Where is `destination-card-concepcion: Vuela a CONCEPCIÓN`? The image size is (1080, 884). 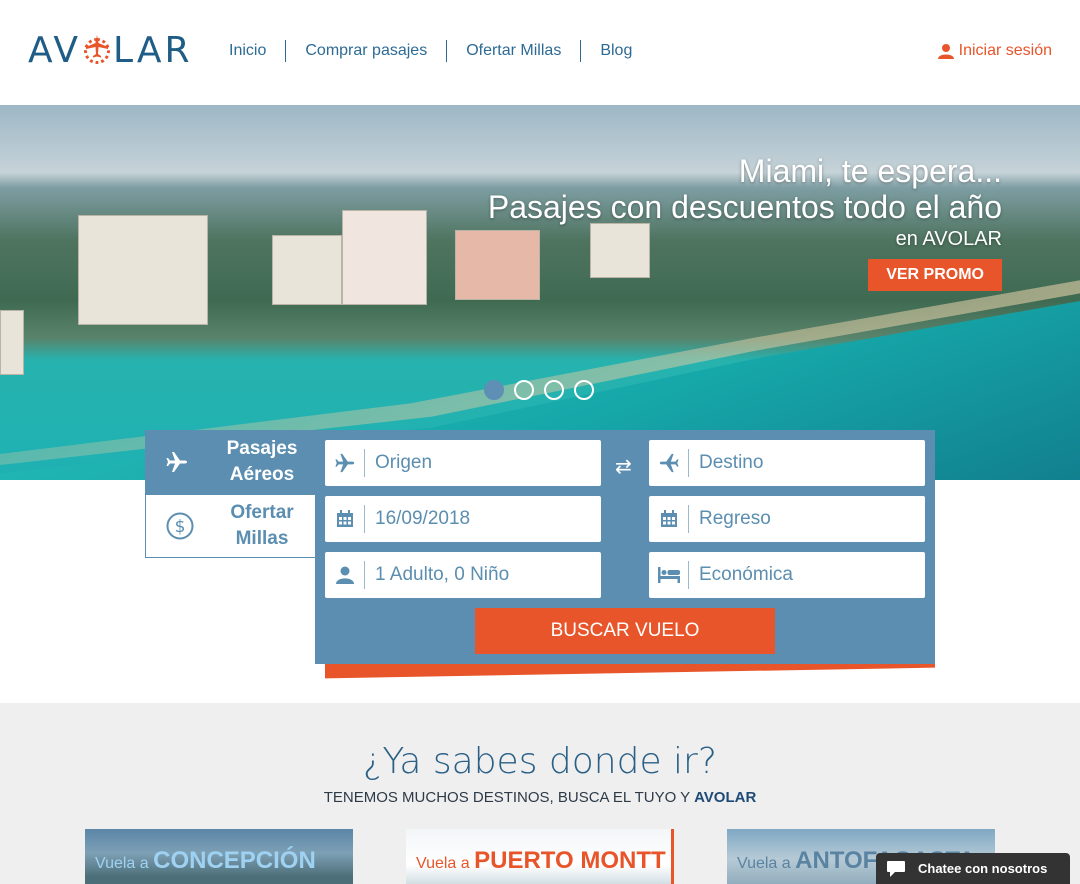
destination-card-concepcion: Vuela a CONCEPCIÓN is located at coordinates (219, 856).